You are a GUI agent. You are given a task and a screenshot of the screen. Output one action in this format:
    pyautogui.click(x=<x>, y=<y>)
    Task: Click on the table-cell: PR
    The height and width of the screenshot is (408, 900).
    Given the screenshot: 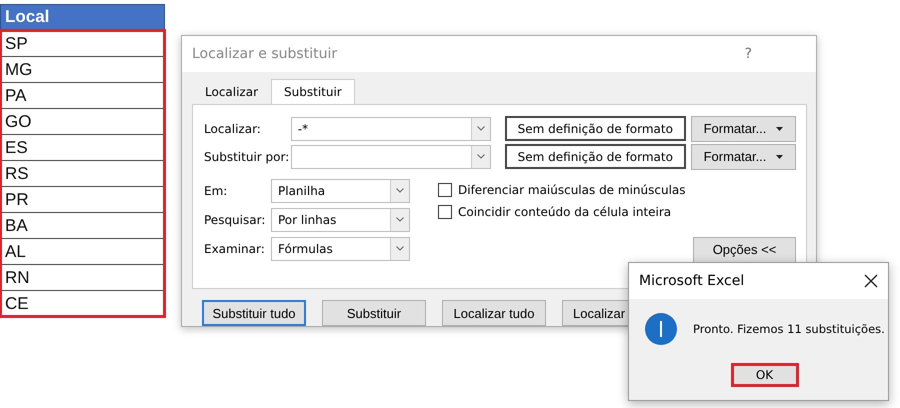 What is the action you would take?
    pyautogui.click(x=82, y=199)
    